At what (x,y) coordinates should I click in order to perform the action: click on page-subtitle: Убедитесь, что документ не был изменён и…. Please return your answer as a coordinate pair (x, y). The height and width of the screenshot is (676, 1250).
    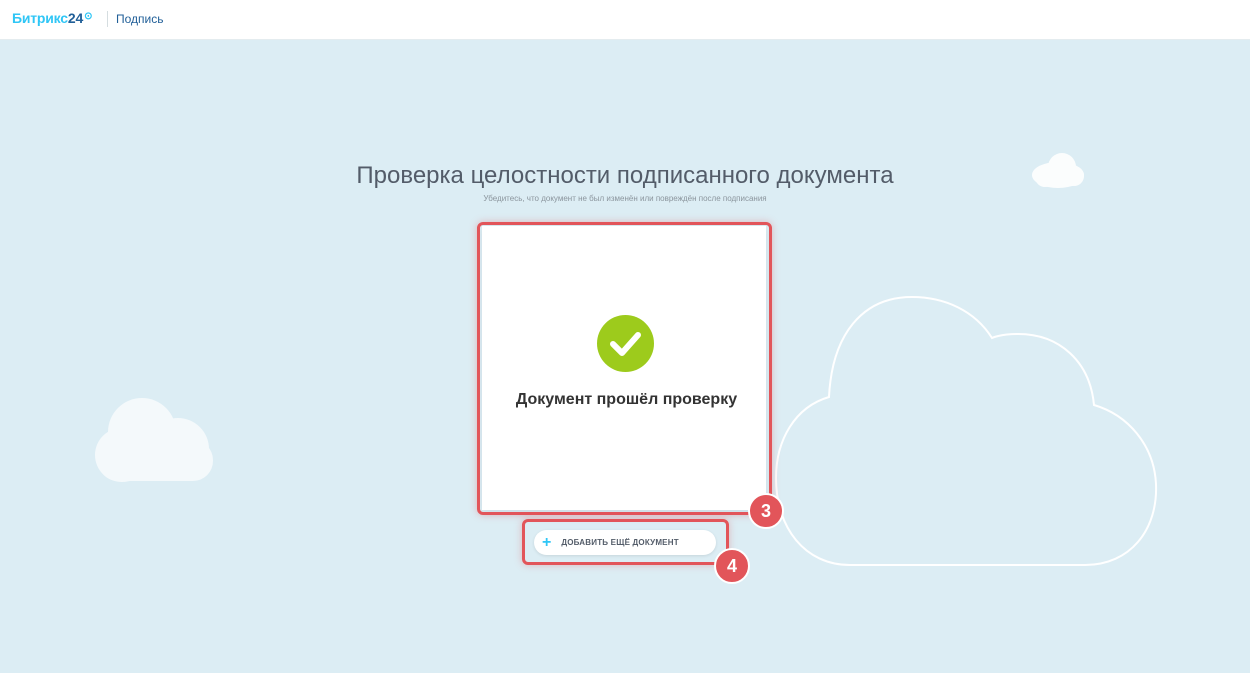
    Looking at the image, I should click on (625, 198).